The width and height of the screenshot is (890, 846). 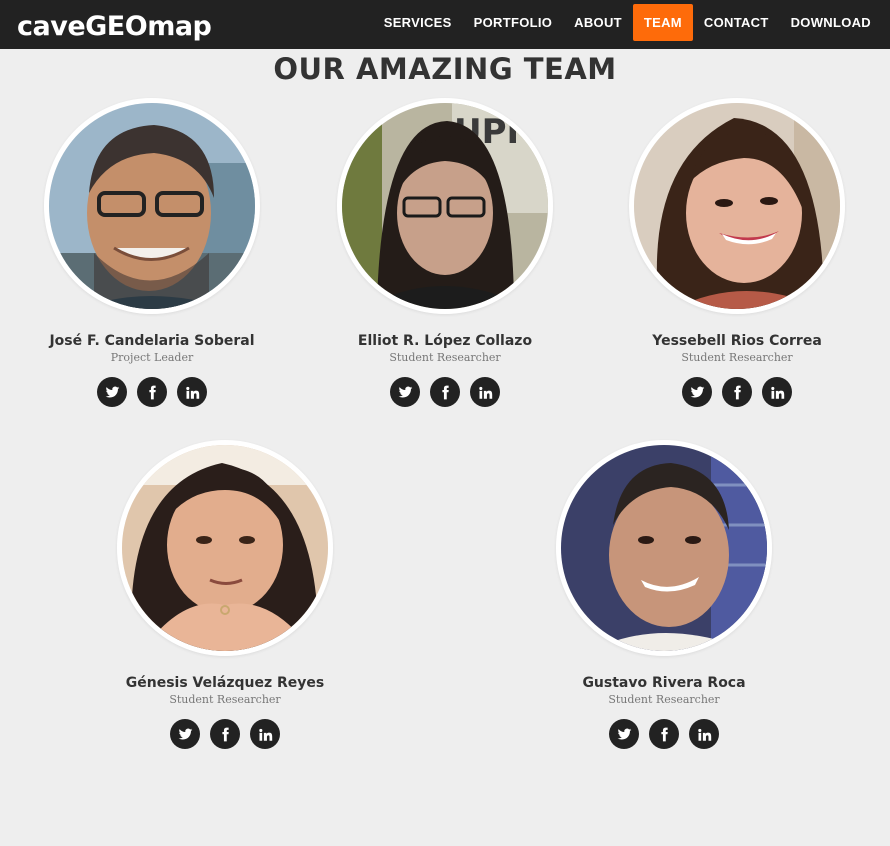 I want to click on team-member-card: Gustavo Rivera Roca Student Researcher, so click(x=664, y=594).